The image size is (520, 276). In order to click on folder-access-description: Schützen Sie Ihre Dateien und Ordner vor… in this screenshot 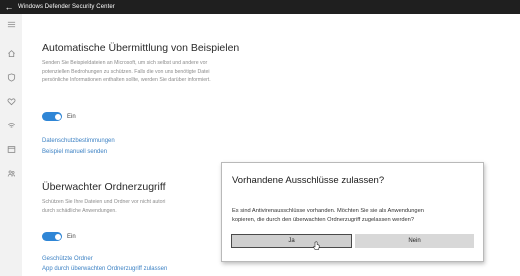, I will do `click(104, 206)`.